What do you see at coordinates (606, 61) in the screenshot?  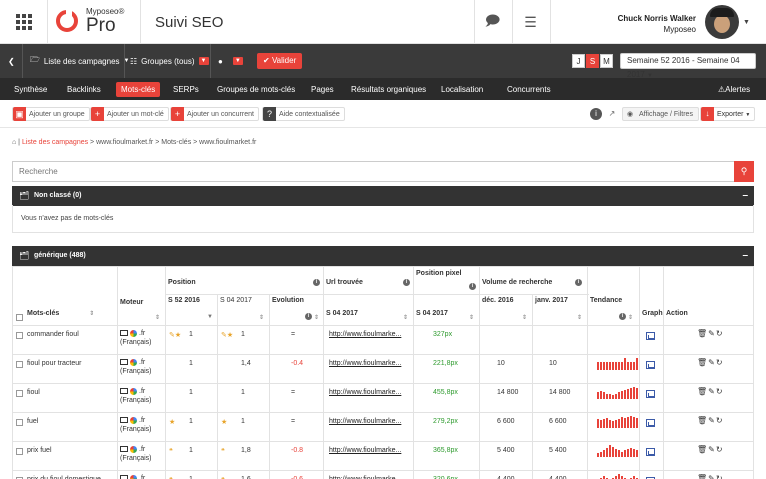 I see `period-month-button: M` at bounding box center [606, 61].